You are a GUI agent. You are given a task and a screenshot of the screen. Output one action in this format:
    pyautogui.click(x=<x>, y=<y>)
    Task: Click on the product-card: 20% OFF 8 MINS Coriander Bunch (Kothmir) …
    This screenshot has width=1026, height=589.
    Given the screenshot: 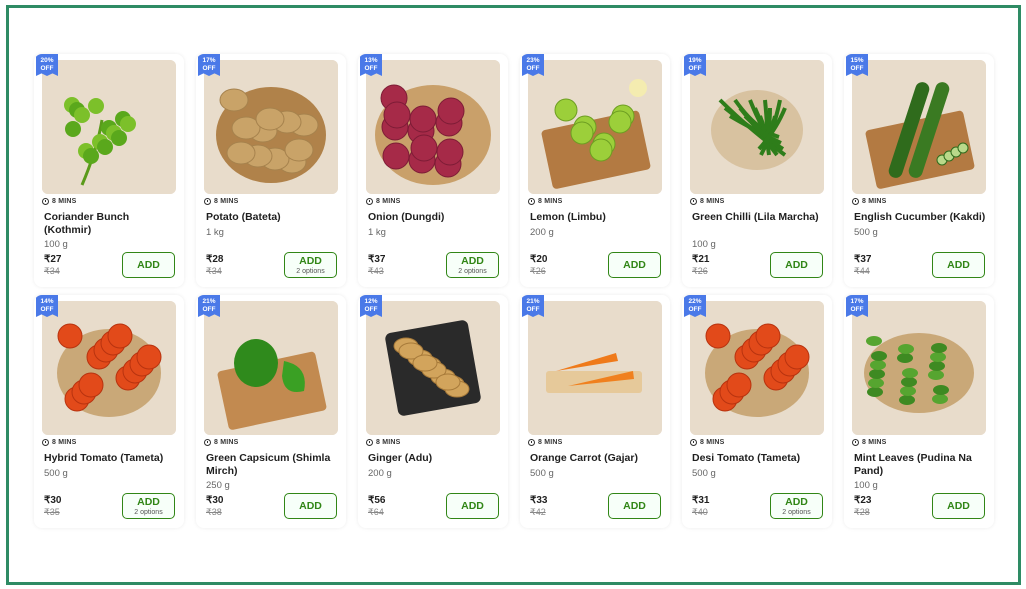 What is the action you would take?
    pyautogui.click(x=109, y=170)
    